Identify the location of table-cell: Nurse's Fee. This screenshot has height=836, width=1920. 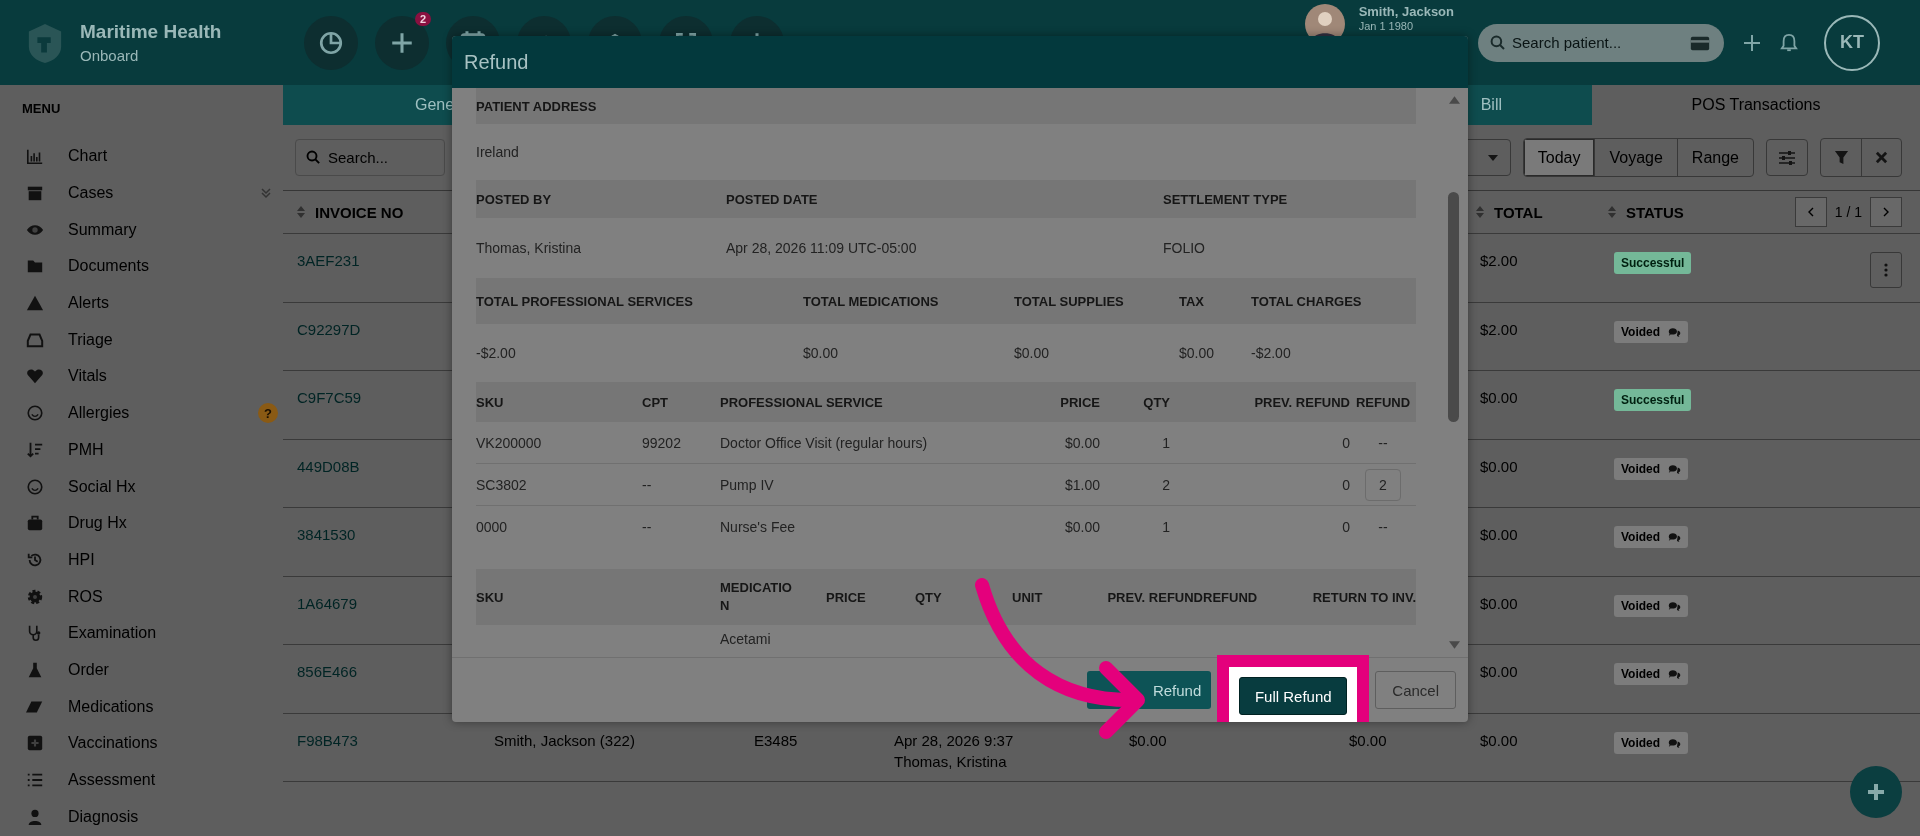
(758, 526).